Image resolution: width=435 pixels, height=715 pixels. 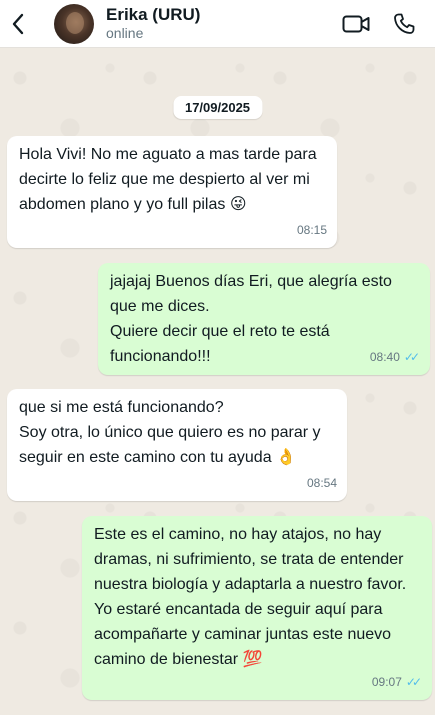 I want to click on phone-call-icon, so click(x=404, y=23).